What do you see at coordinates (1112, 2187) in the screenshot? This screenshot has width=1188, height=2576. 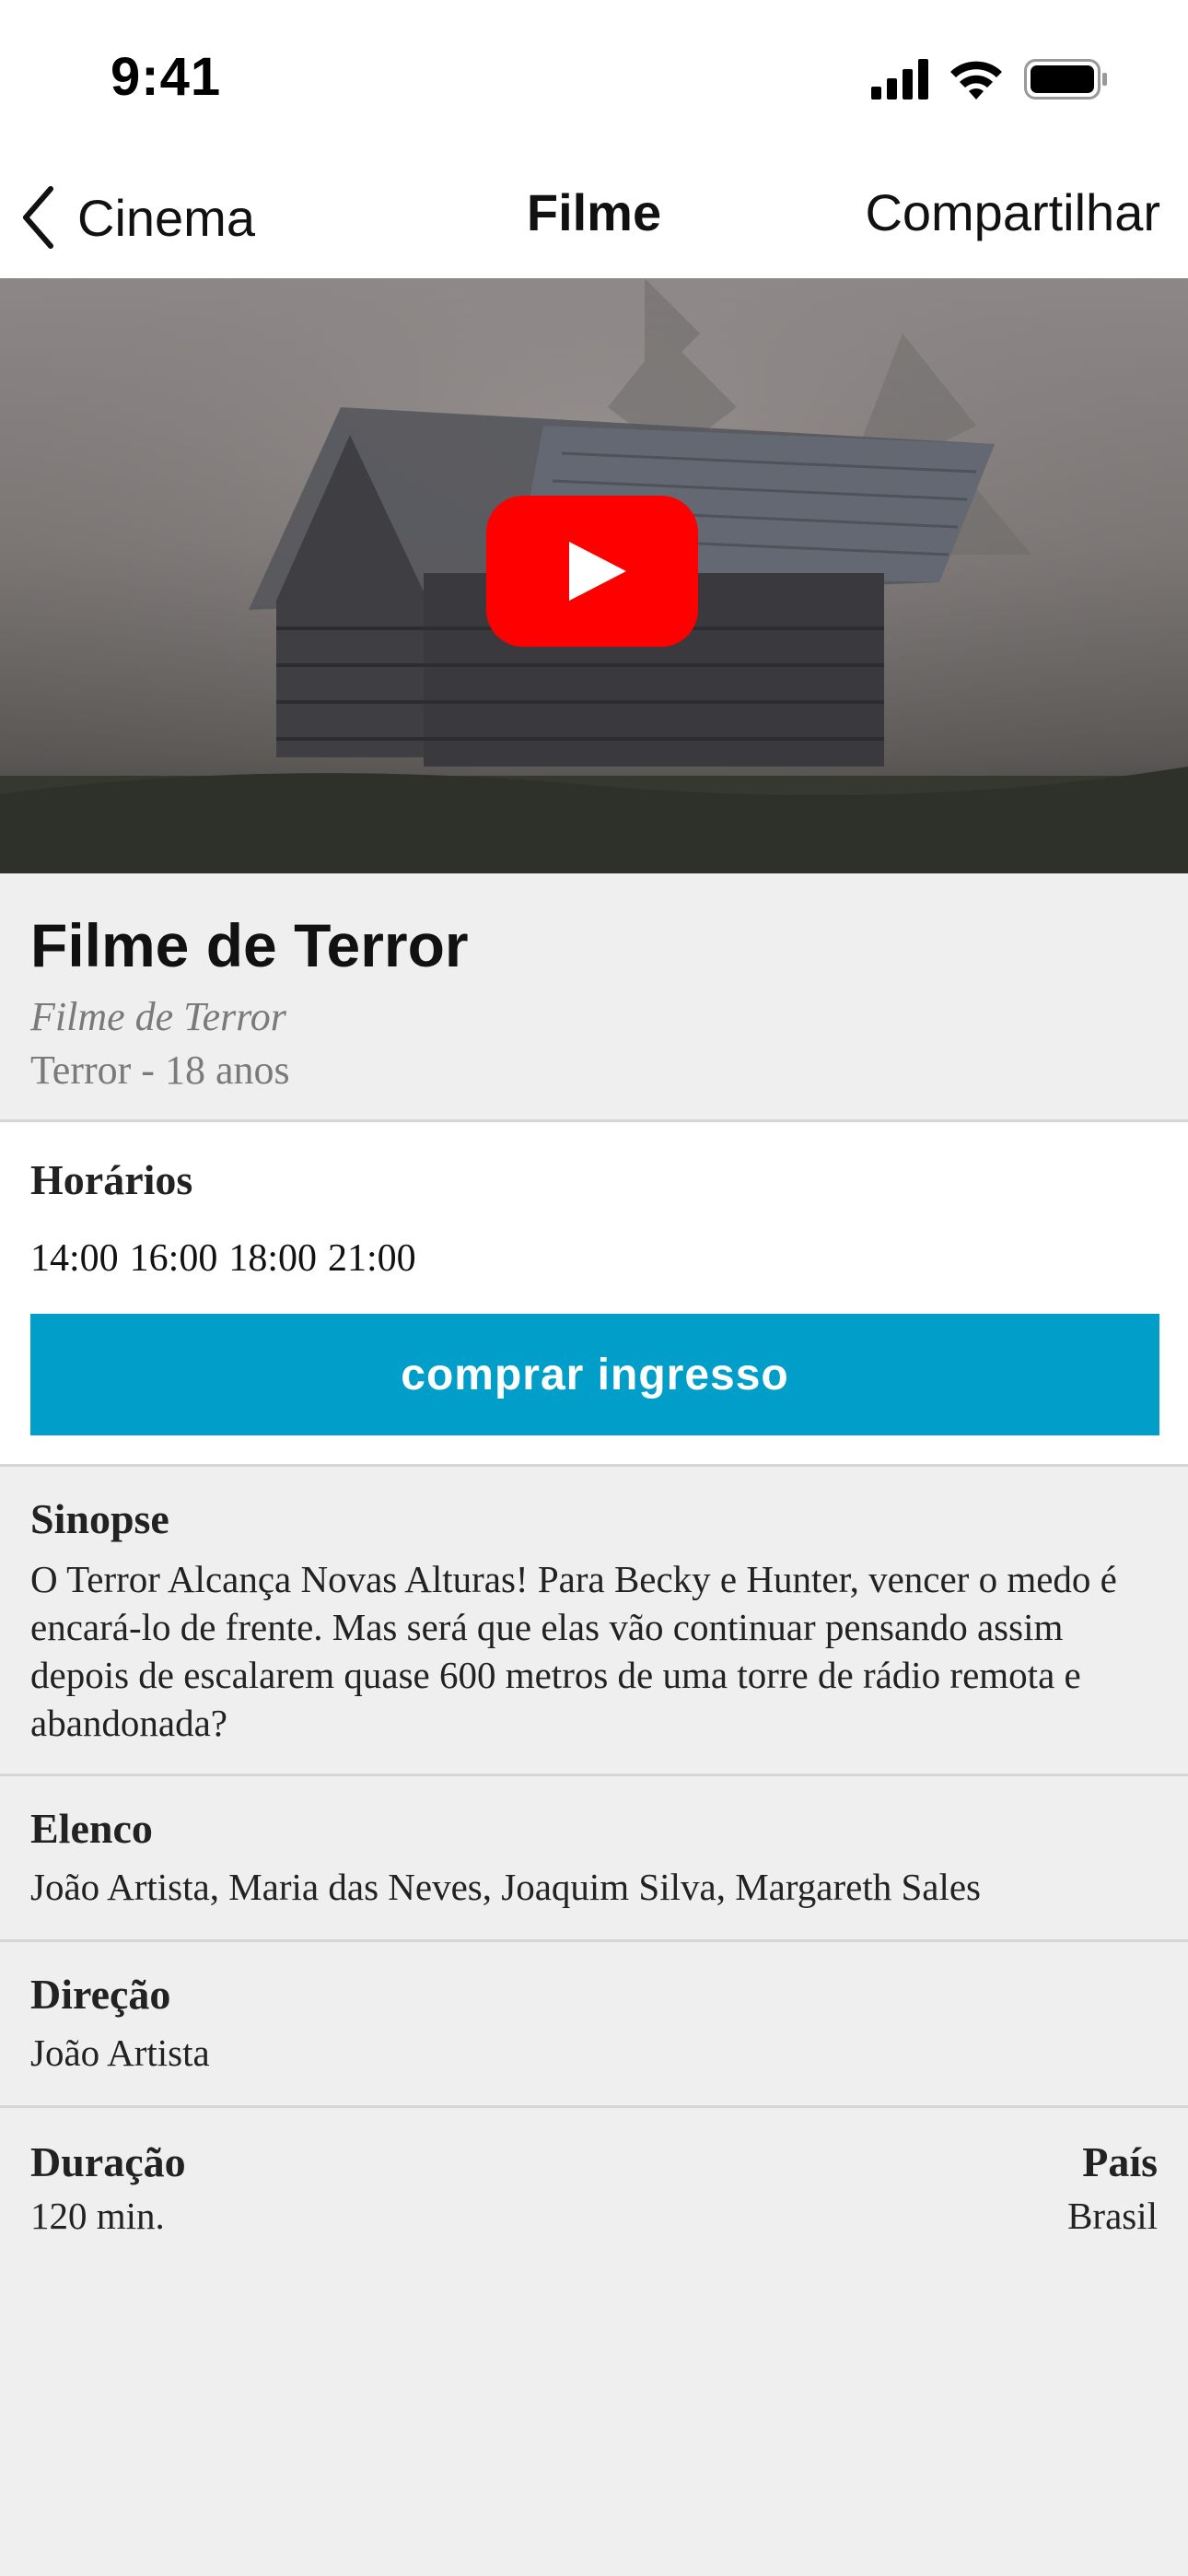 I see `country-block: País Brasil` at bounding box center [1112, 2187].